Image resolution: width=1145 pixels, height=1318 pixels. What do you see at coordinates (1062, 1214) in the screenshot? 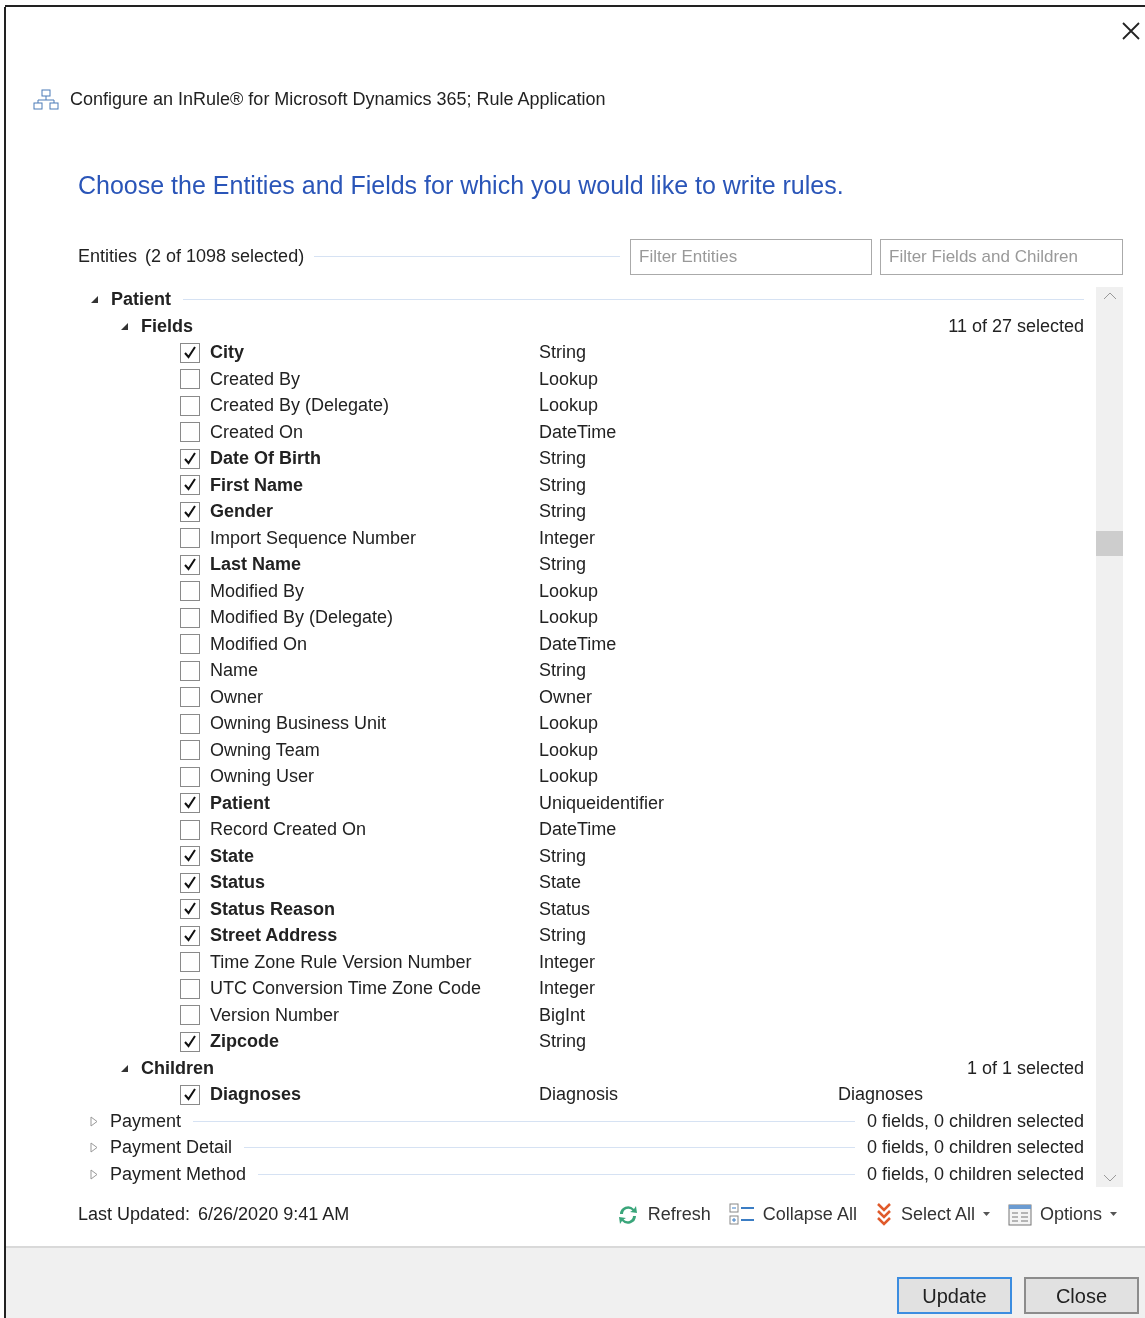
I see `toolbar-button: Options` at bounding box center [1062, 1214].